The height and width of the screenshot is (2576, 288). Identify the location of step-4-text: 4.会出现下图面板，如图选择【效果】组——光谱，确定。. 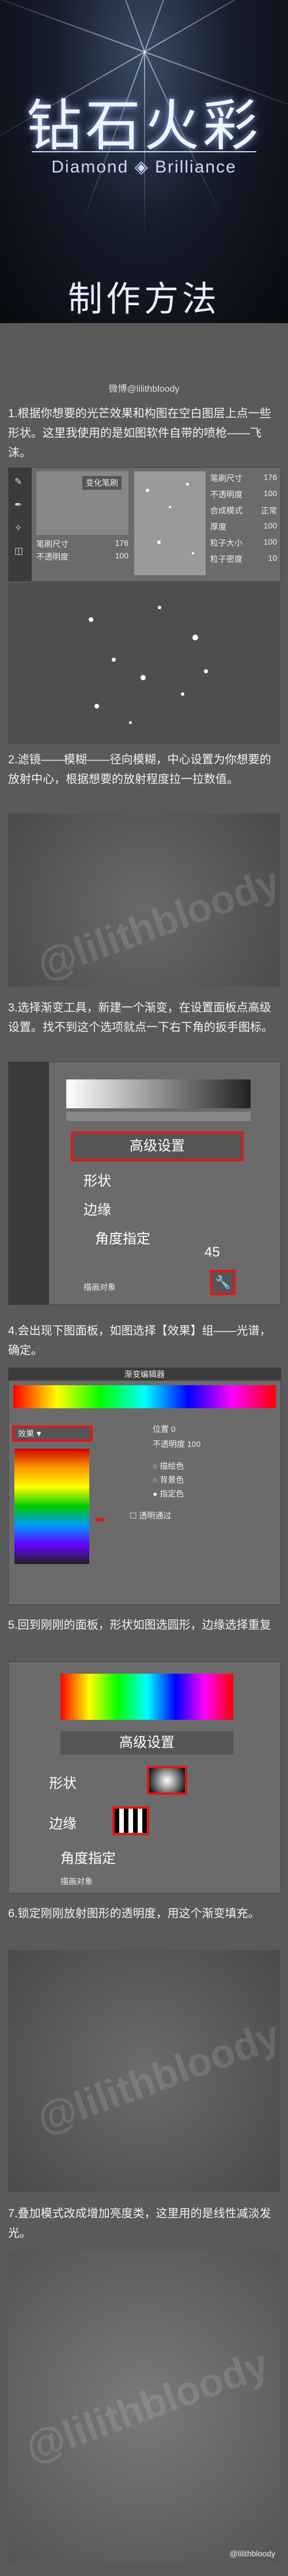
(139, 1341).